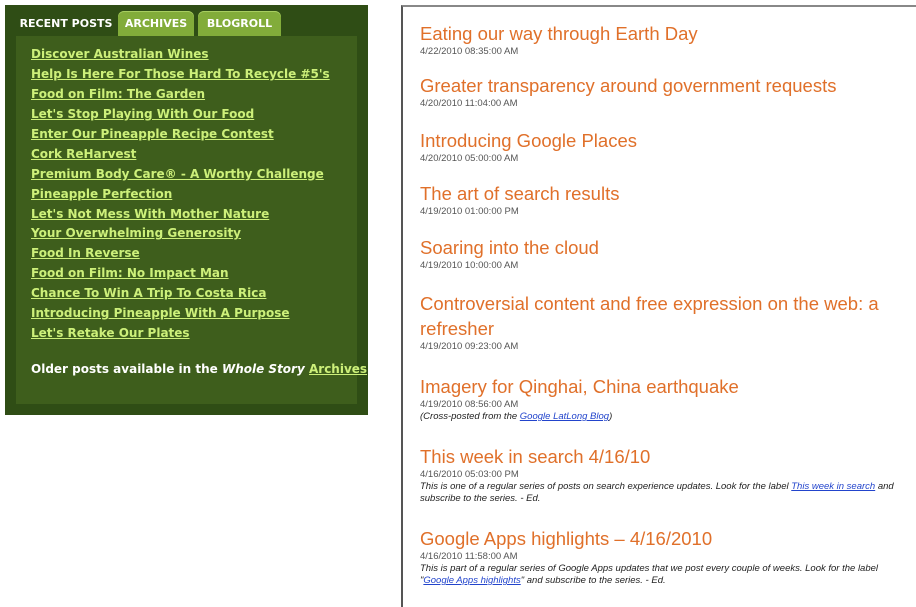  I want to click on note-link: Google Apps highlights, so click(471, 580).